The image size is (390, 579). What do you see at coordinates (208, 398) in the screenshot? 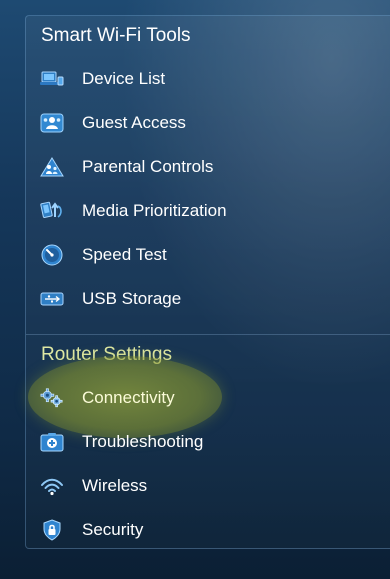
I see `menu-item-connectivity: Connectivity` at bounding box center [208, 398].